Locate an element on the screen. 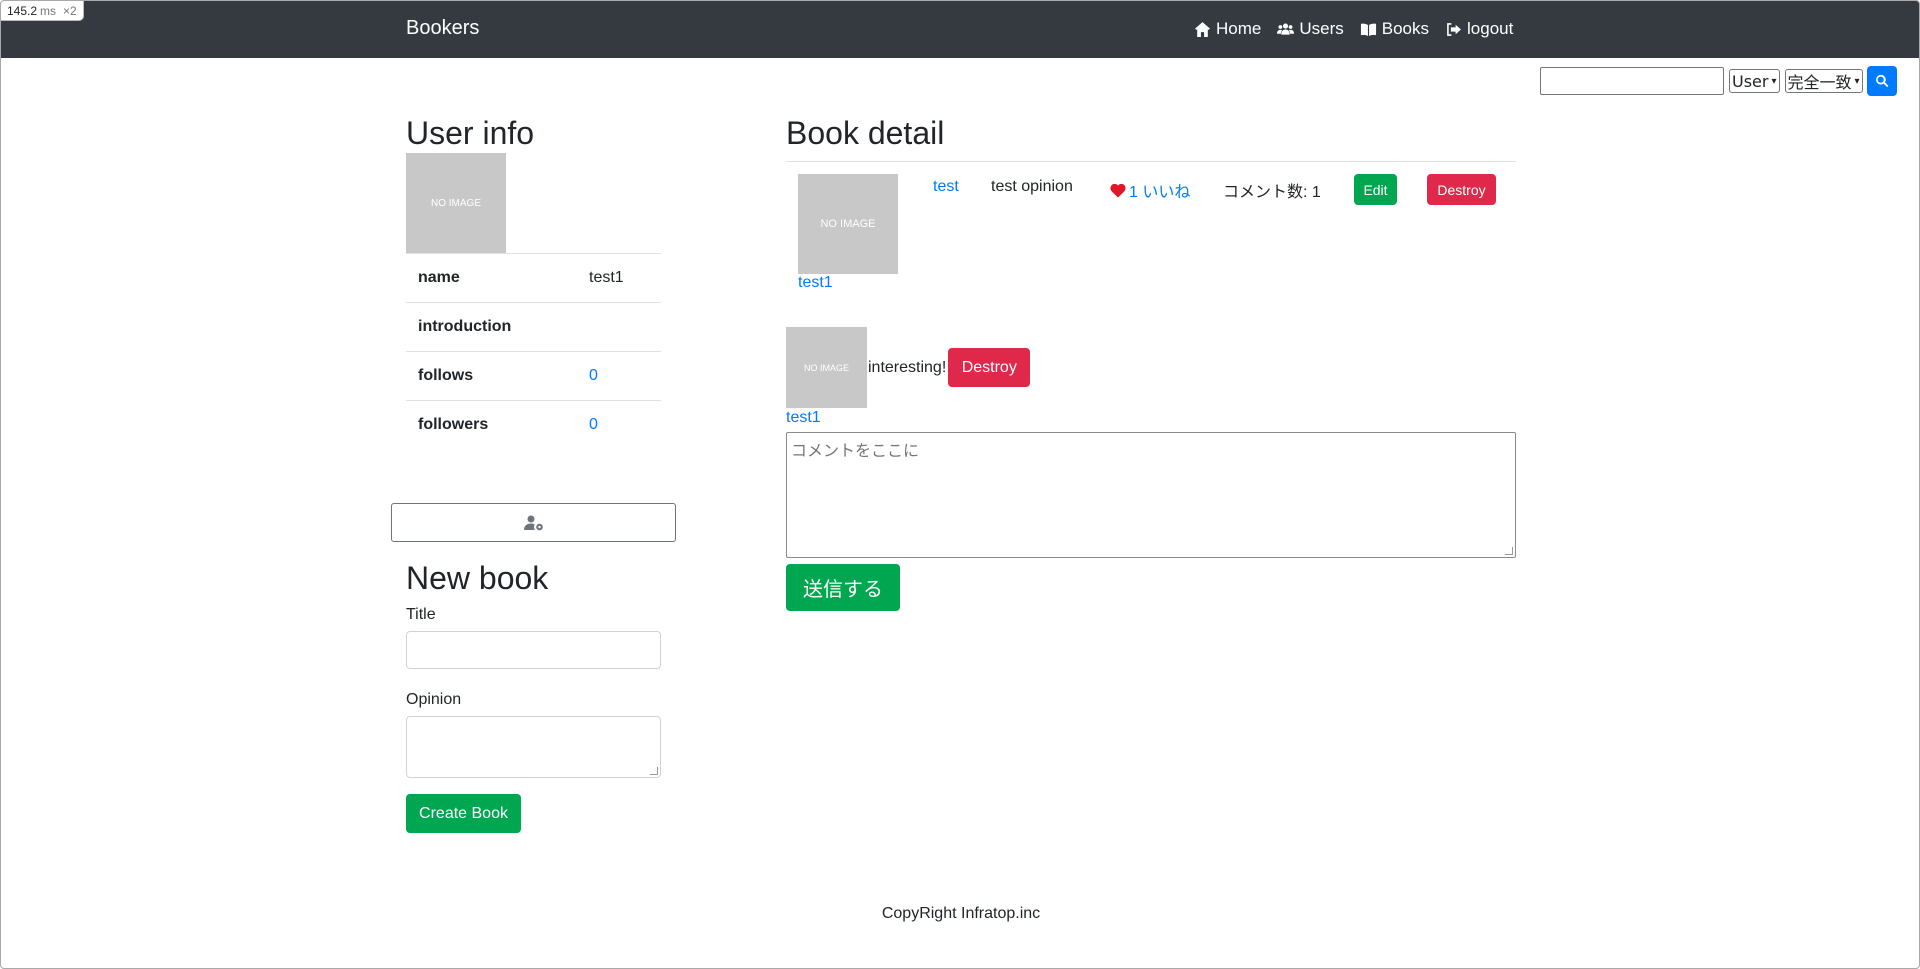 This screenshot has height=969, width=1920. user-avatar: NO IMAGE is located at coordinates (456, 203).